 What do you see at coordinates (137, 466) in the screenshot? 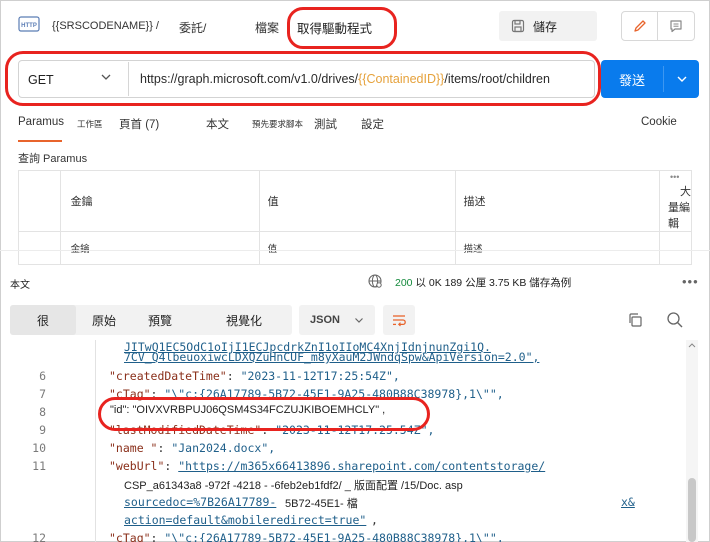
I see `json-key: "webUrl"` at bounding box center [137, 466].